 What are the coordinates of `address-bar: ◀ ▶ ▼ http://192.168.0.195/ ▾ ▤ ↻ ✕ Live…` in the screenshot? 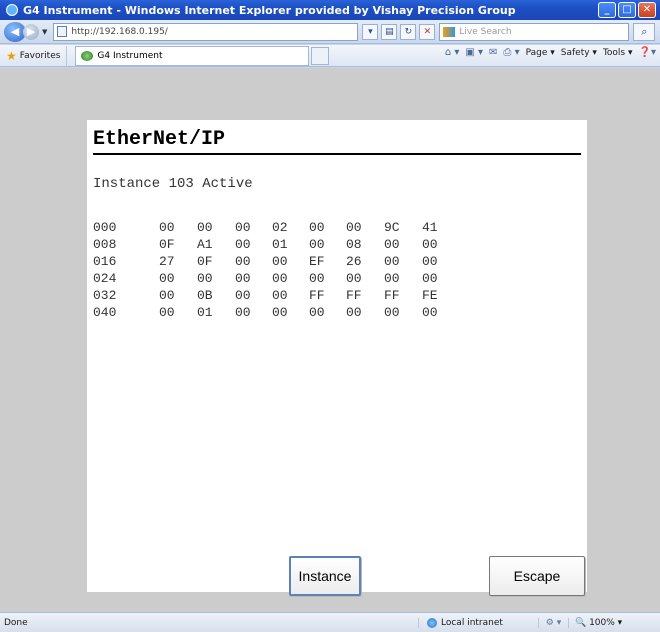 It's located at (330, 32).